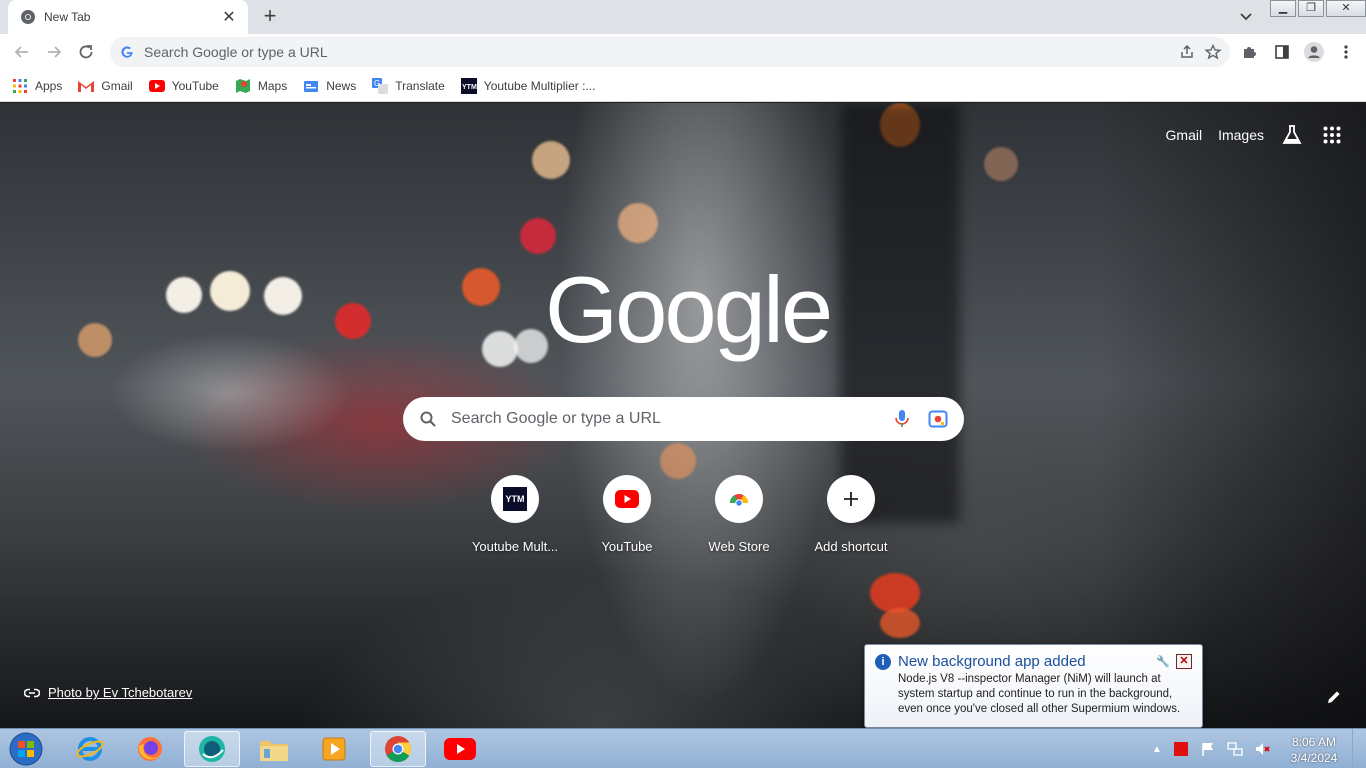 The width and height of the screenshot is (1366, 768). What do you see at coordinates (90, 749) in the screenshot?
I see `taskbar-internet-explorer` at bounding box center [90, 749].